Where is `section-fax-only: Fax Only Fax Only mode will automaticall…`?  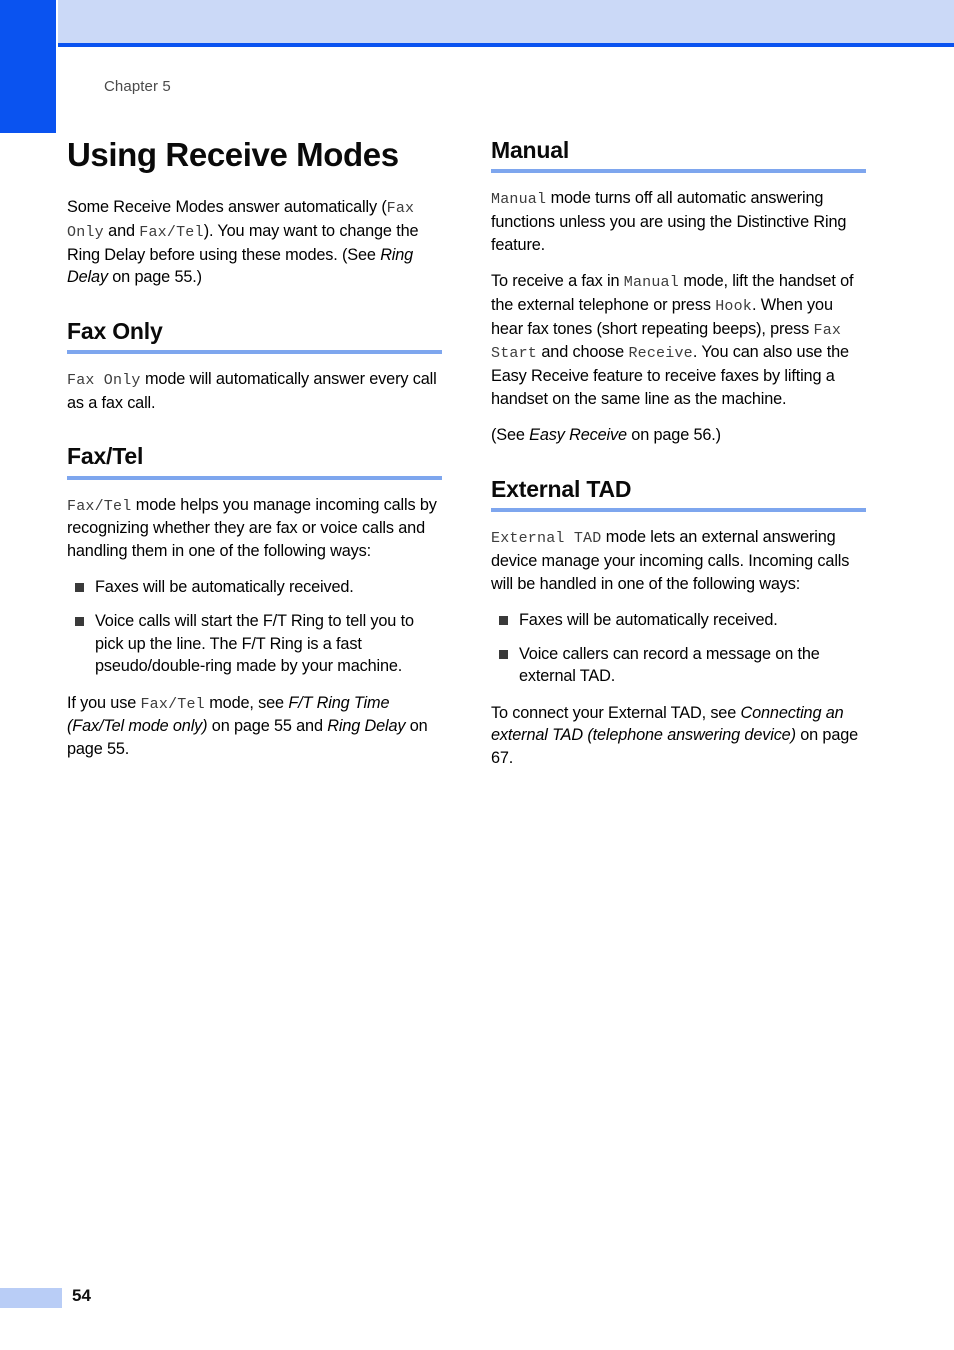 section-fax-only: Fax Only Fax Only mode will automaticall… is located at coordinates (254, 366).